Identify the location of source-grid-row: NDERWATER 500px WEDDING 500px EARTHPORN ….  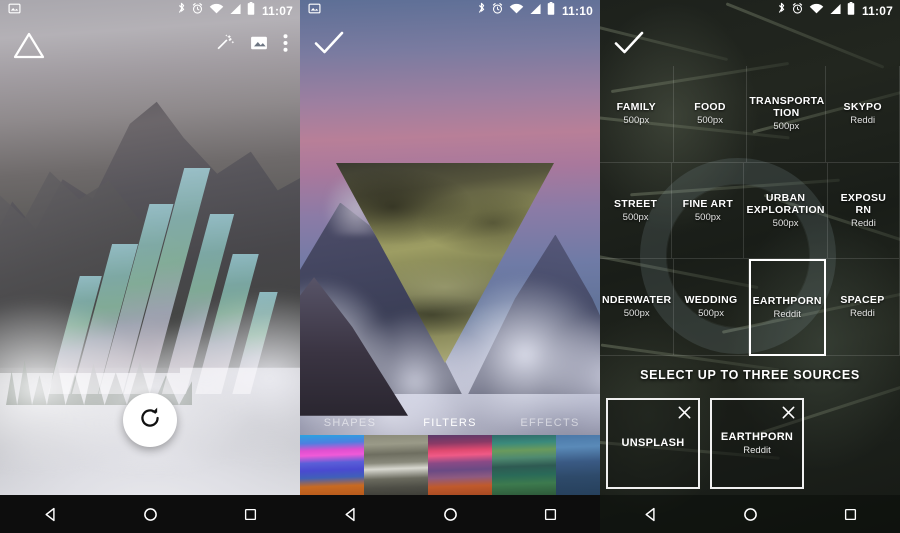
(750, 307).